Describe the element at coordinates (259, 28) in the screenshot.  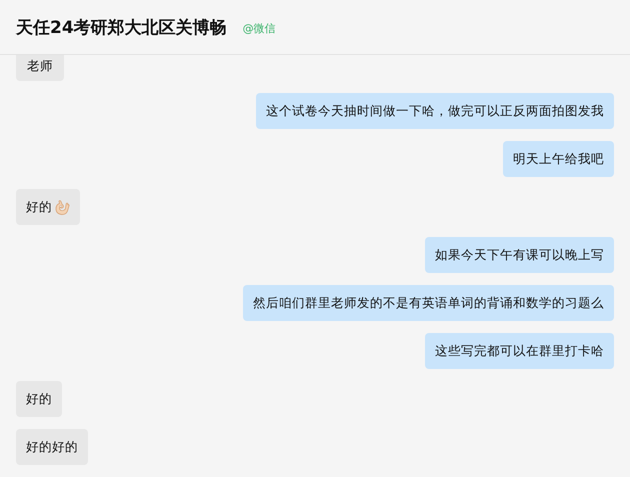
I see `source-label: @微信` at that location.